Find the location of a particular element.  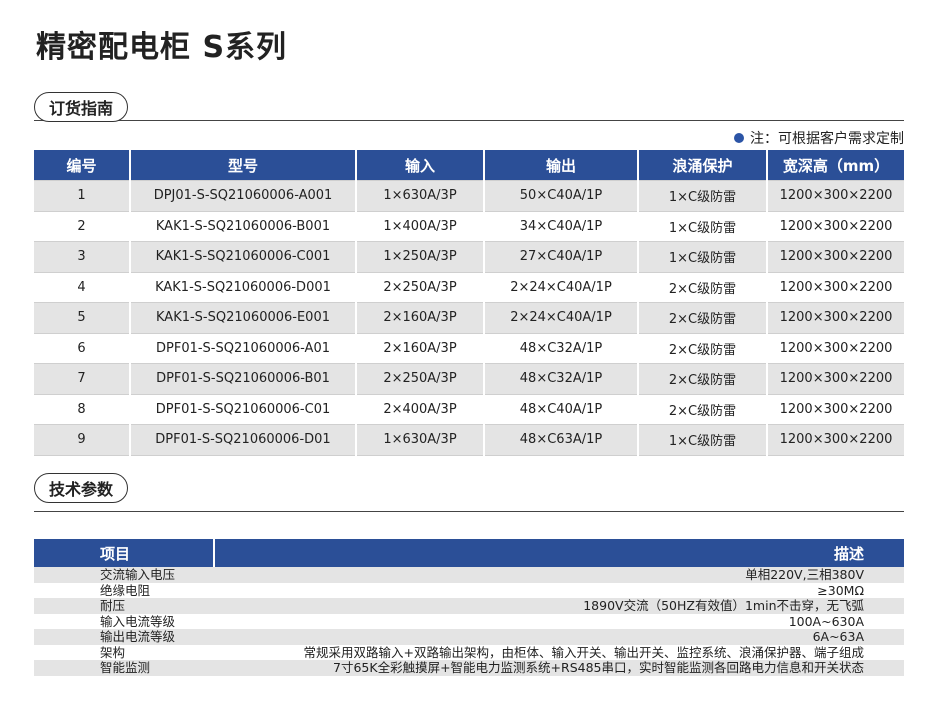

table-cell: 48×C40A/1P is located at coordinates (560, 409).